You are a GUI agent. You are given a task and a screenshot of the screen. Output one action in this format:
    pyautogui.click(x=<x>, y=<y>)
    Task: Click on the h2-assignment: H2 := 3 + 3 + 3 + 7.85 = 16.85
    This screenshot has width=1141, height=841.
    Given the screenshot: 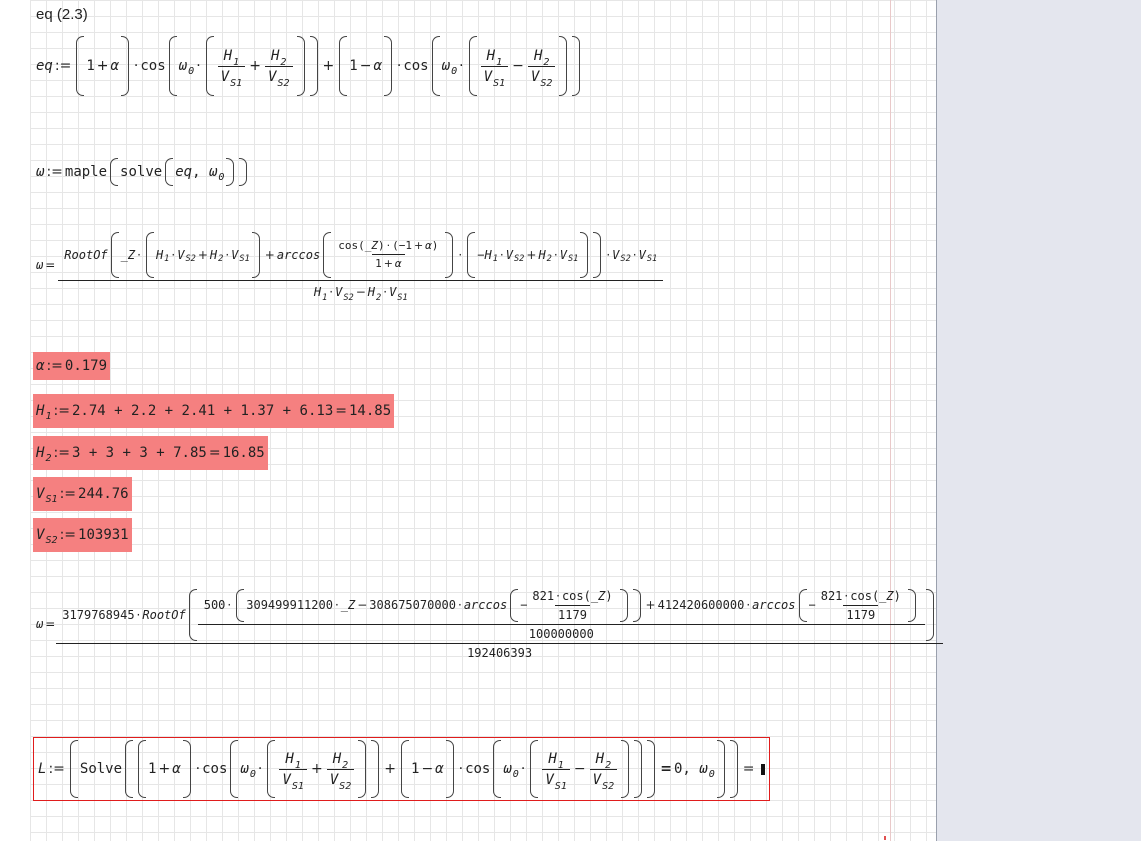 What is the action you would take?
    pyautogui.click(x=150, y=453)
    